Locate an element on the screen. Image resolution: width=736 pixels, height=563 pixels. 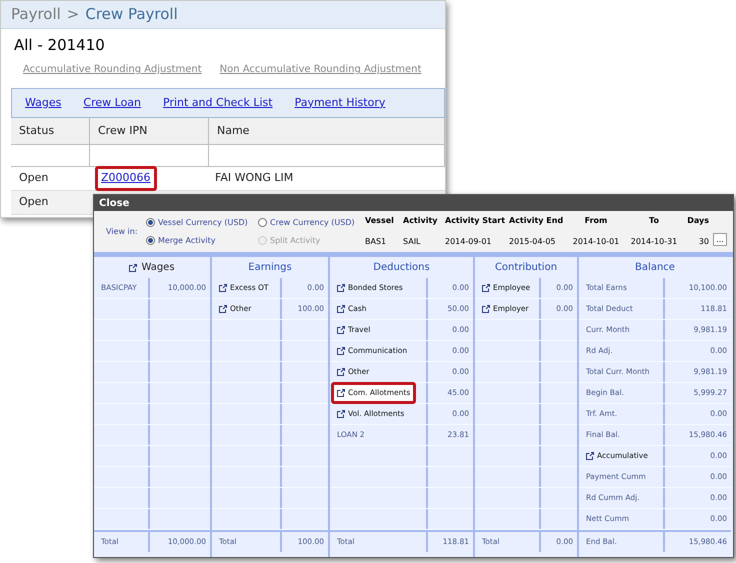
column-header: Crew IPN is located at coordinates (149, 131).